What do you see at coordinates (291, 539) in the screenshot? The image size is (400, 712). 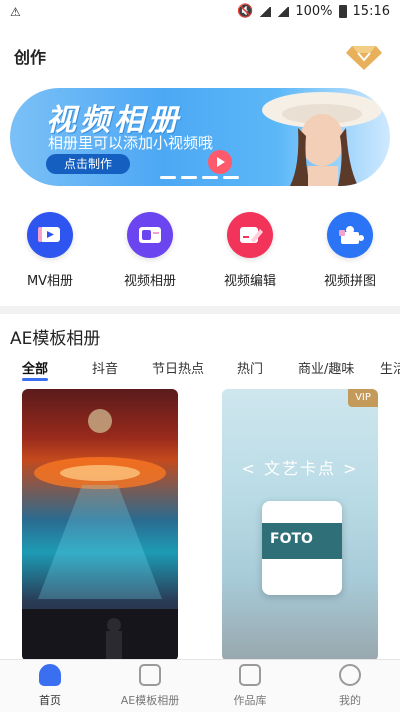 I see `film-label: FOTO` at bounding box center [291, 539].